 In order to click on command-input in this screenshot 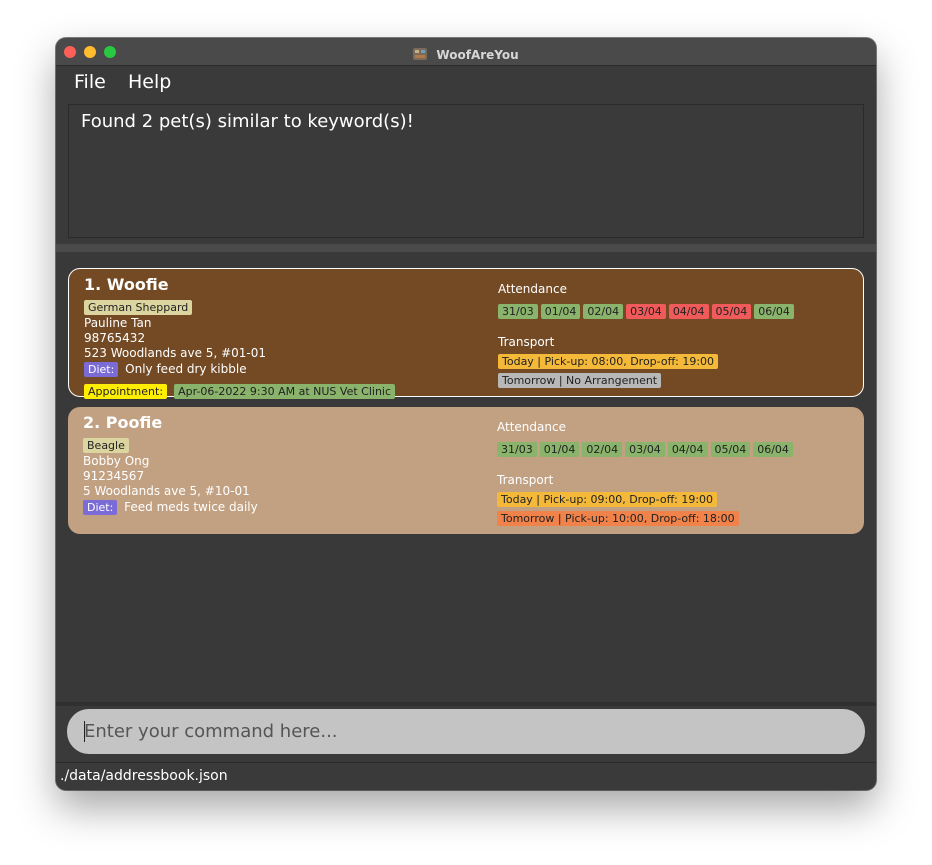, I will do `click(466, 731)`.